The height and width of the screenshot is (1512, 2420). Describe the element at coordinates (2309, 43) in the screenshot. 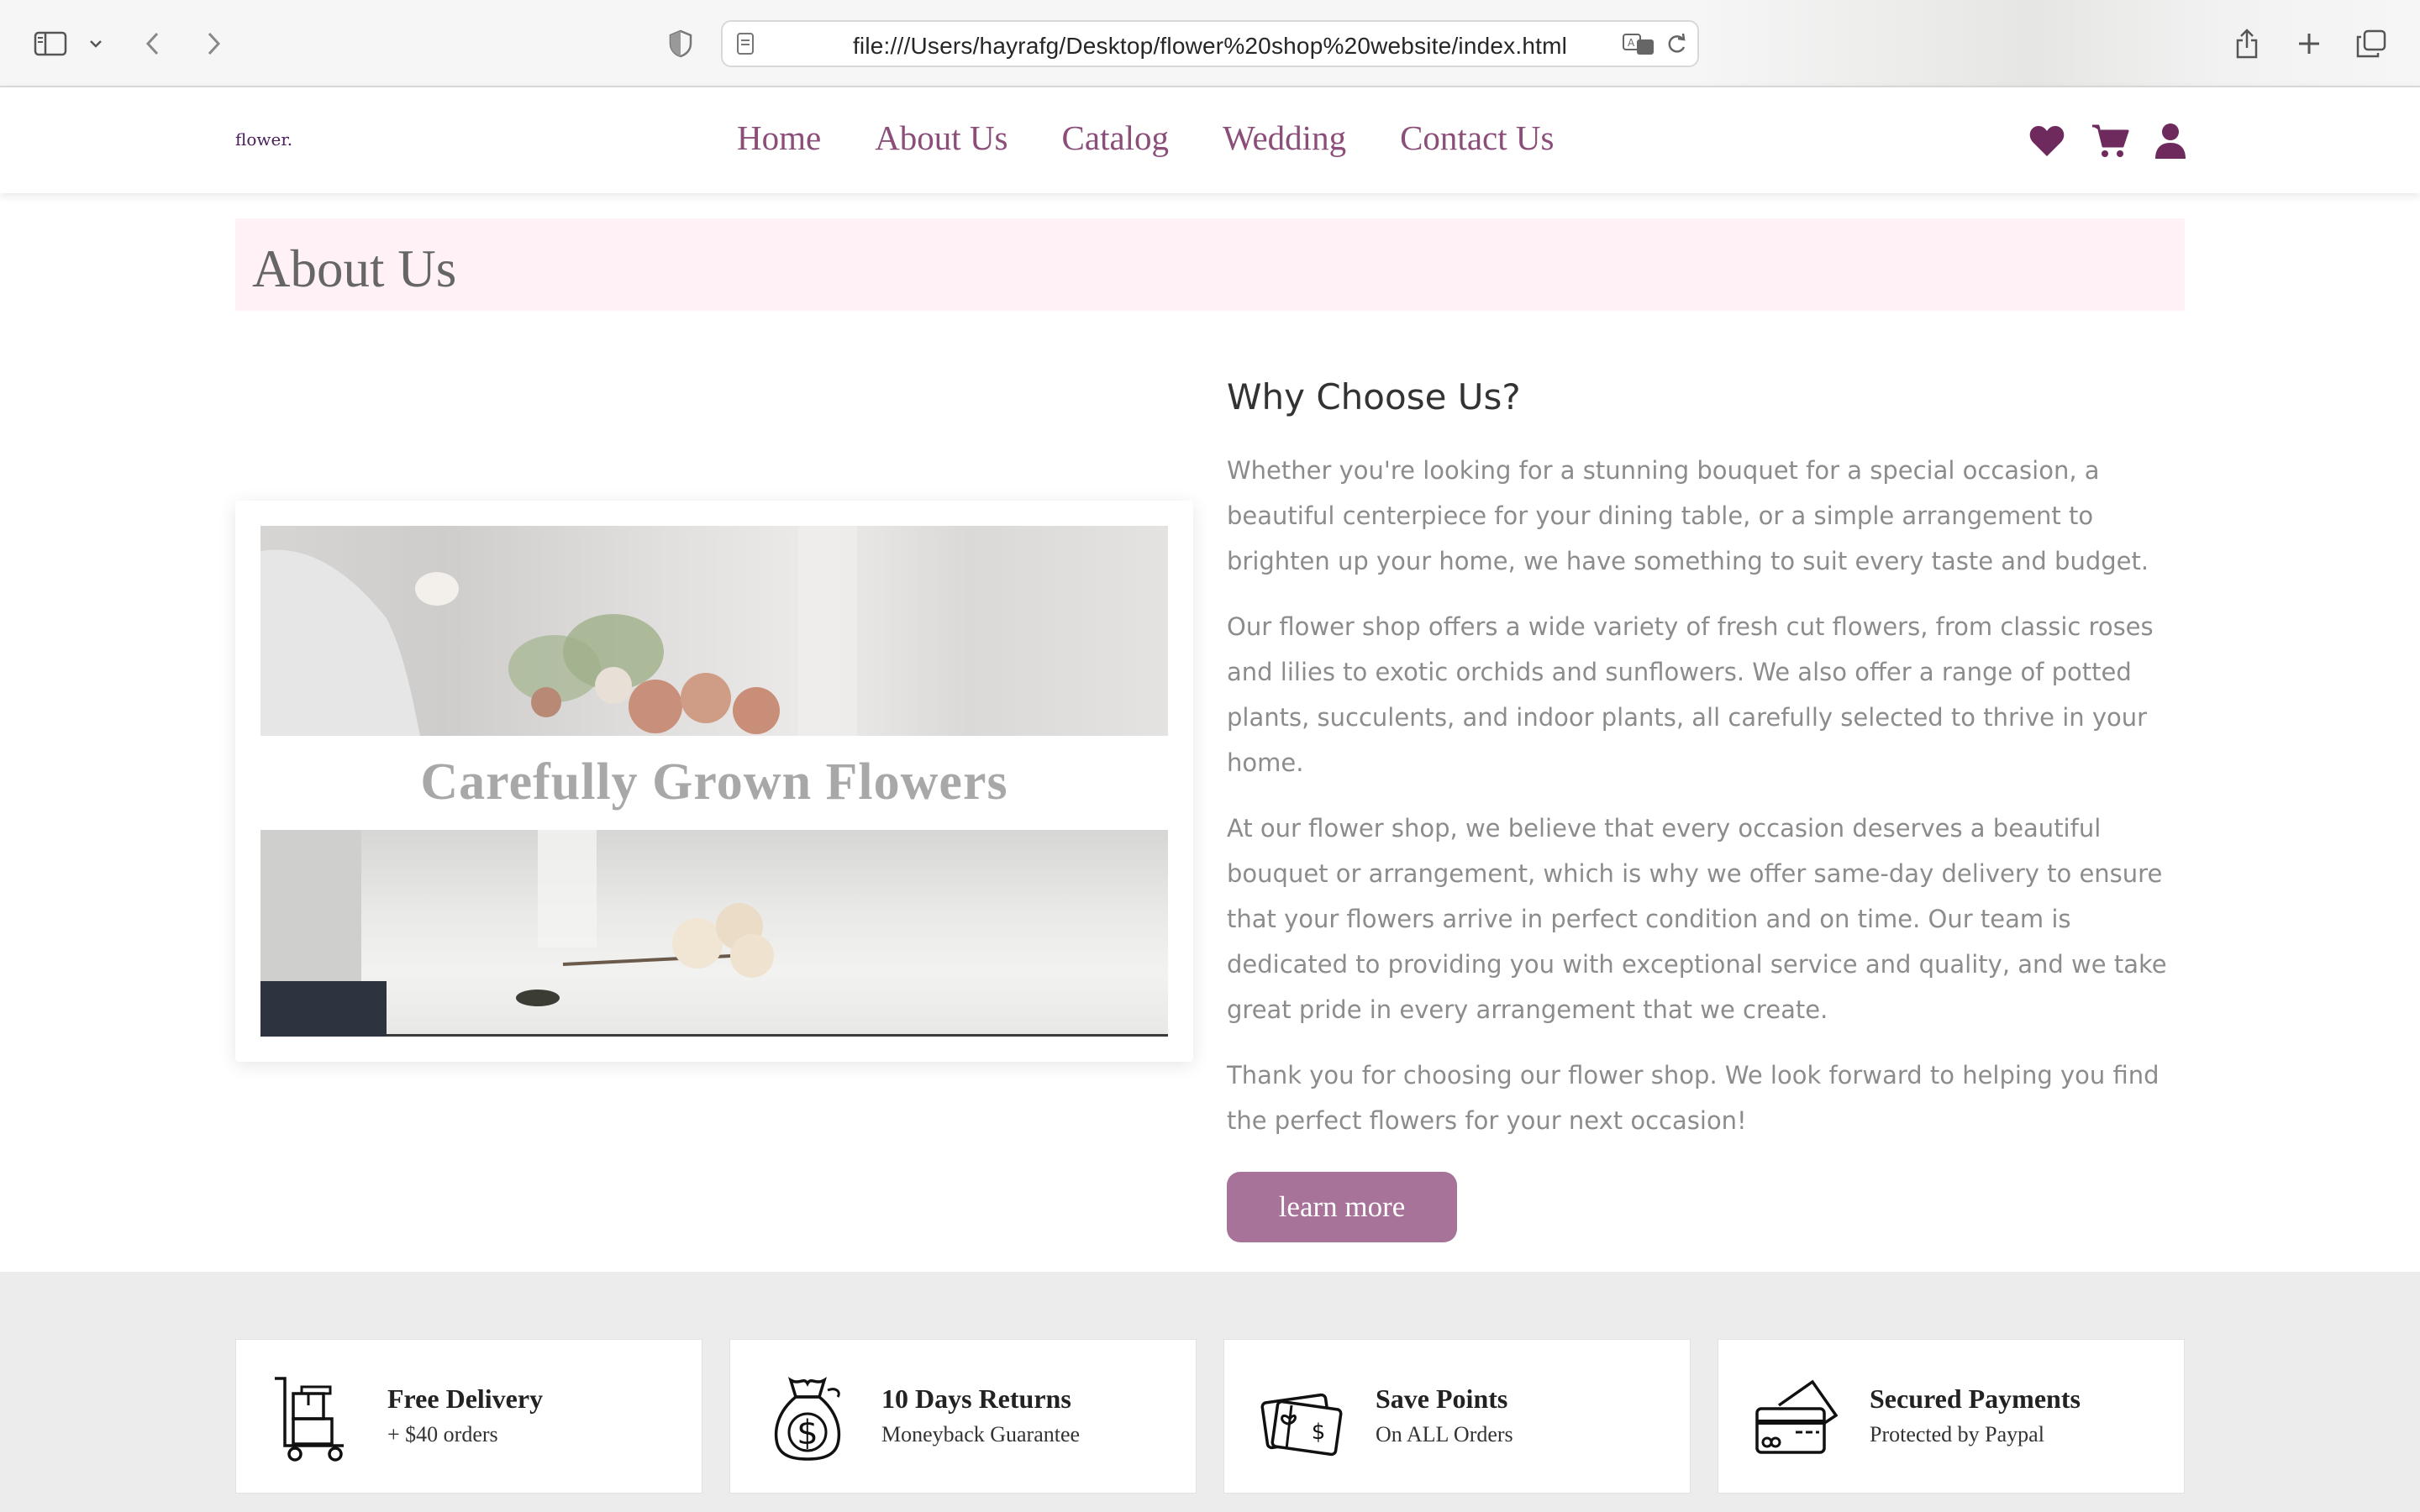

I see `plus-icon` at that location.